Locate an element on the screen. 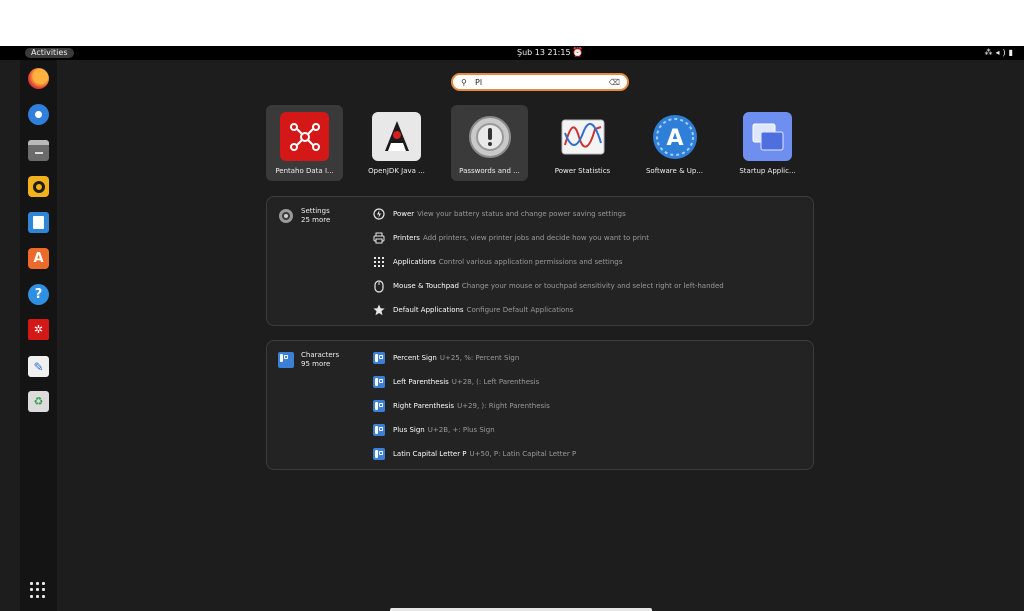 This screenshot has width=1024, height=611. provider-more-count: 25 more is located at coordinates (315, 220).